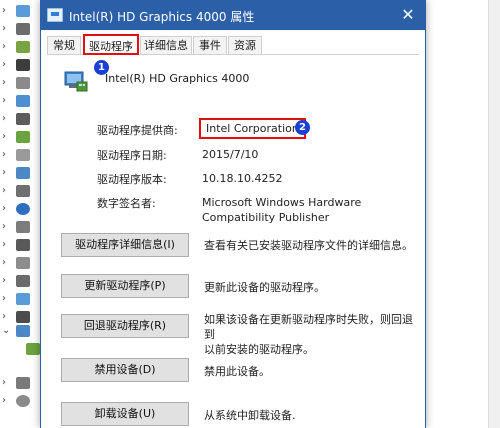  What do you see at coordinates (259, 349) in the screenshot?
I see `roll-back-description-line: 以前安装的驱动程序。` at bounding box center [259, 349].